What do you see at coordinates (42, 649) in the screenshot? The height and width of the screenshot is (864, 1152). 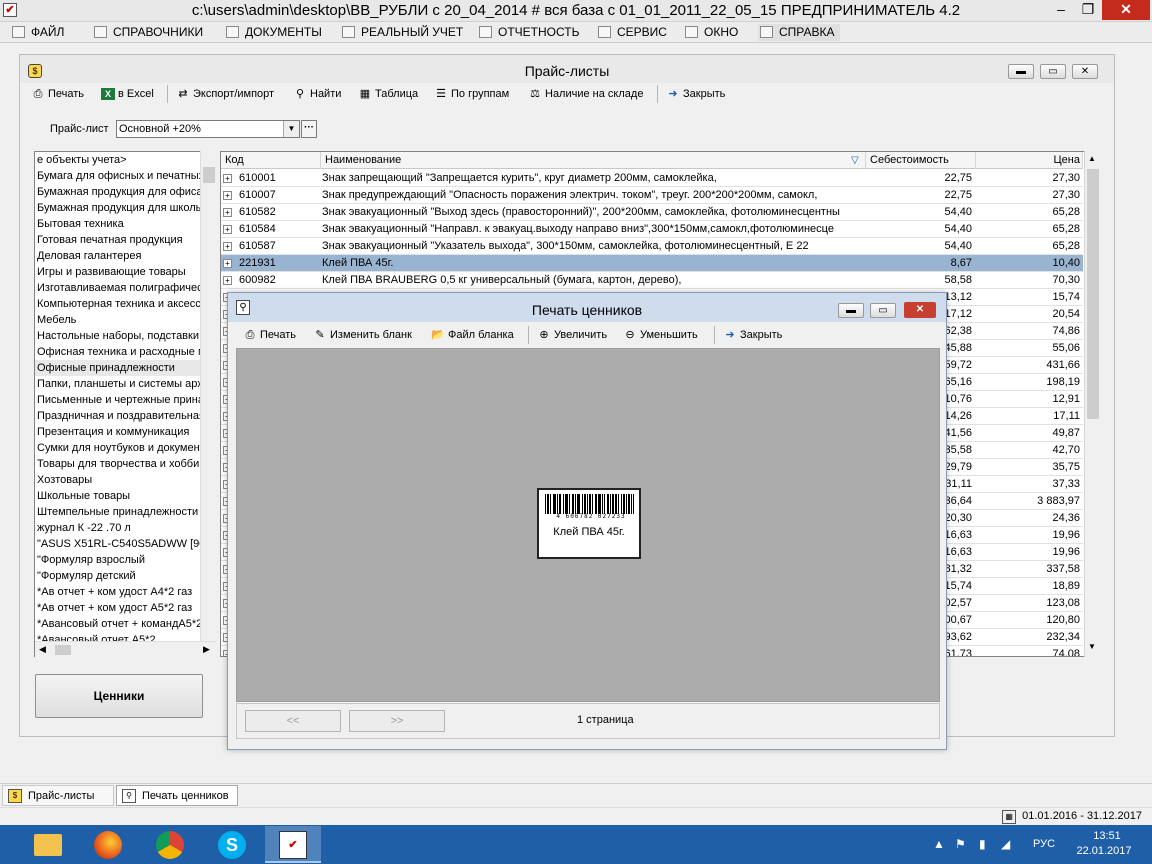 I see `scroll-left-icon: ◀` at bounding box center [42, 649].